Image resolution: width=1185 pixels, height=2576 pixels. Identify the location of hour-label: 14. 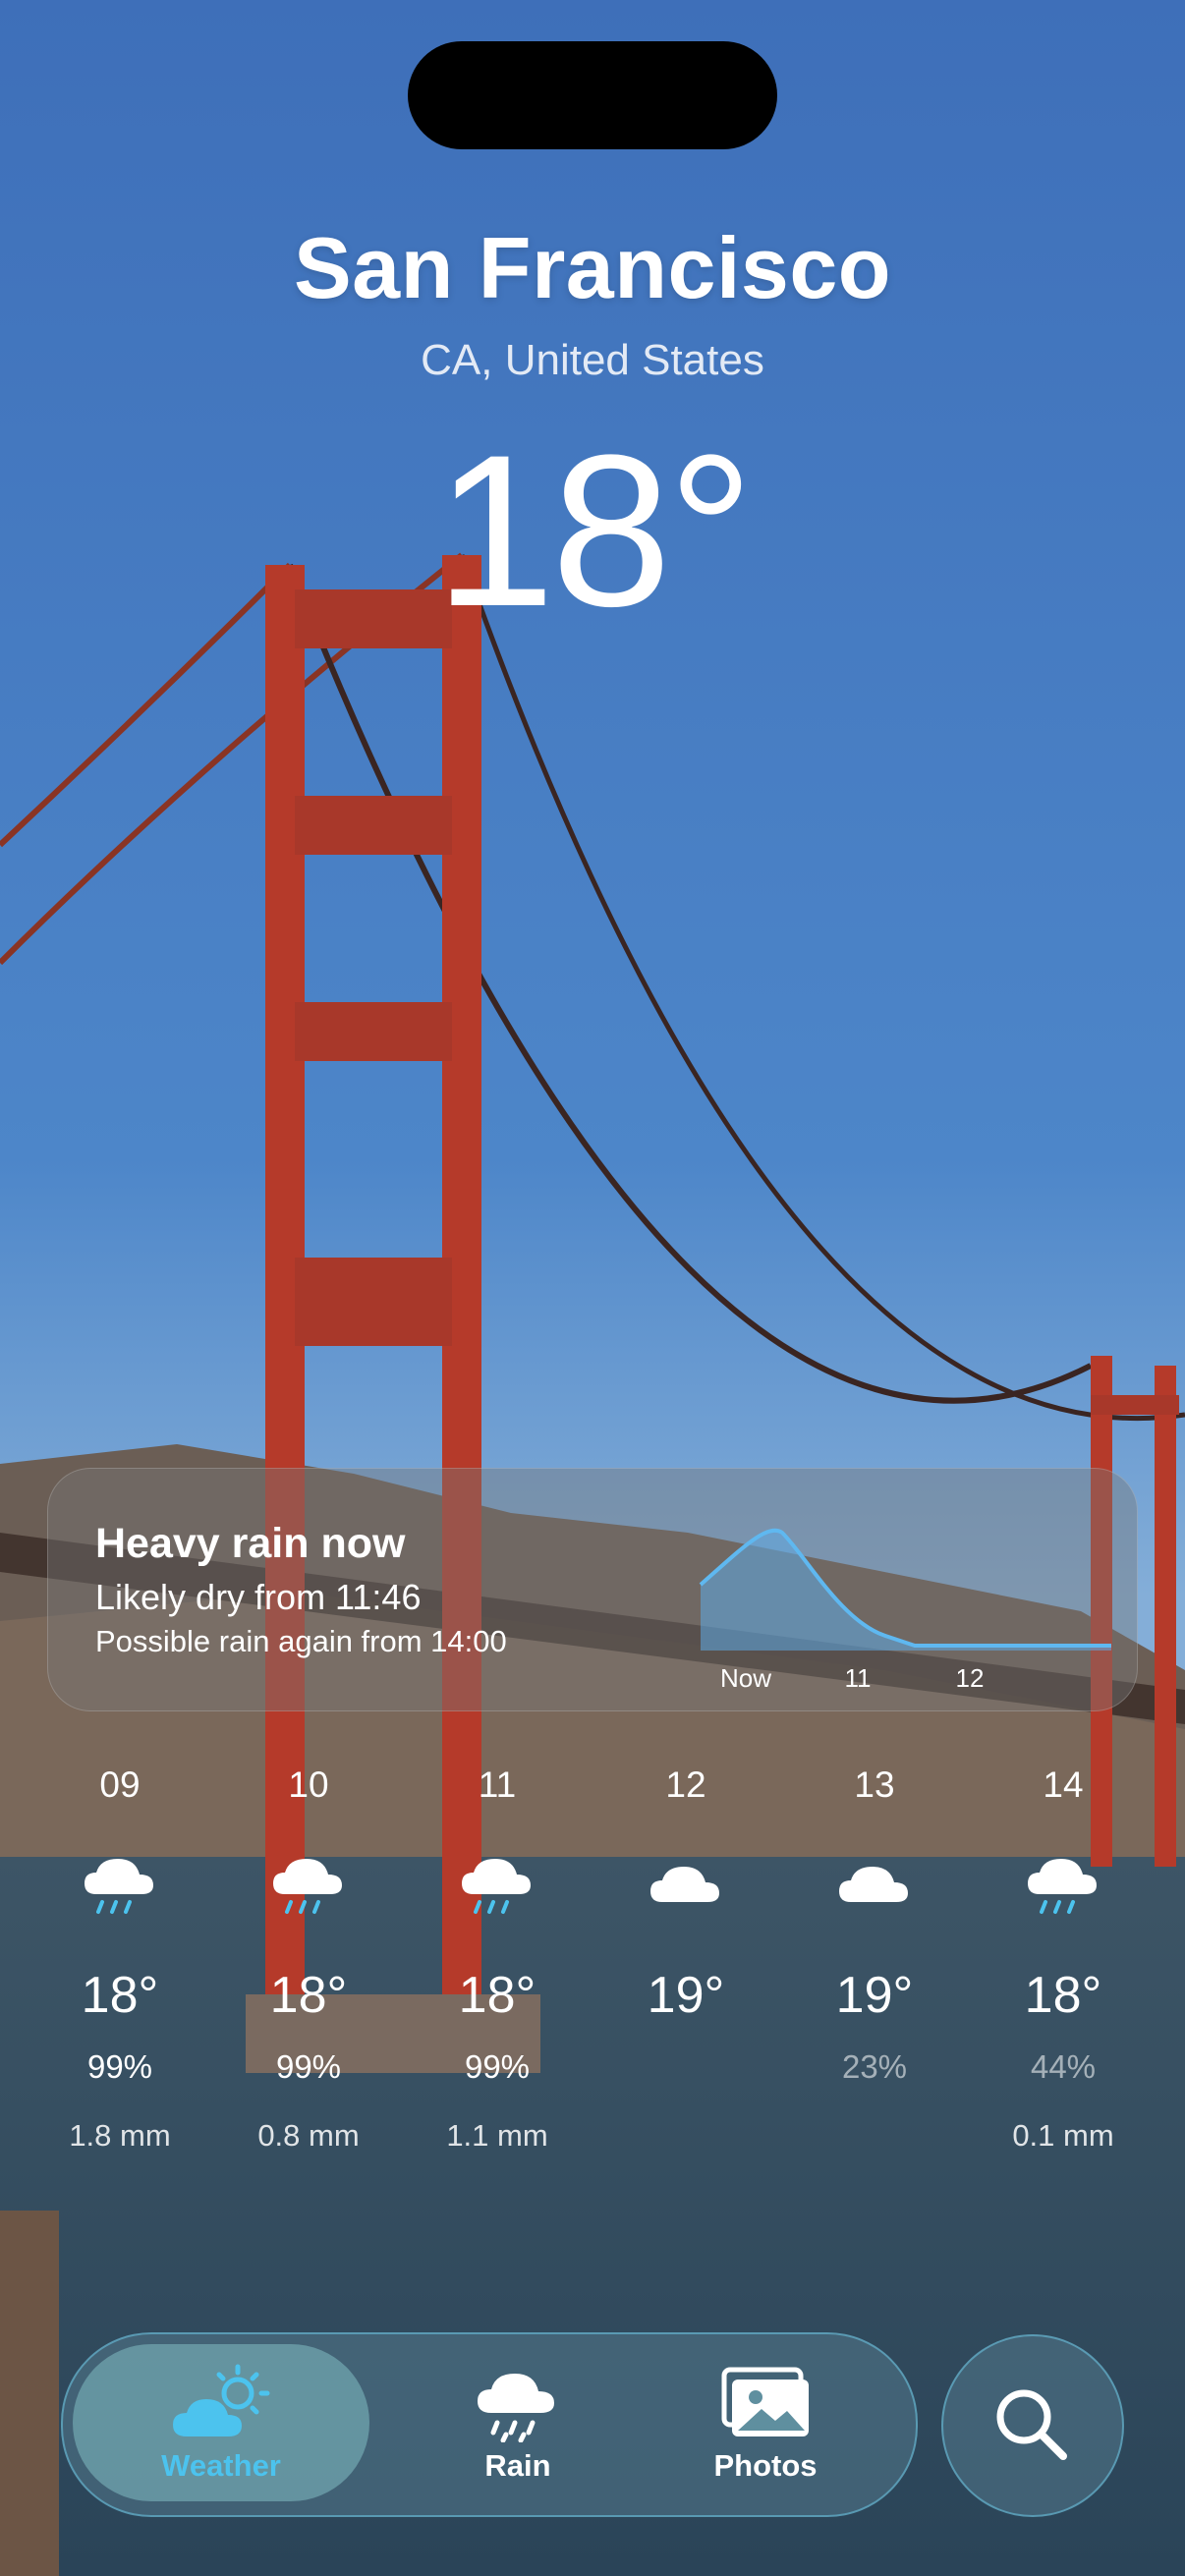
(1064, 1784).